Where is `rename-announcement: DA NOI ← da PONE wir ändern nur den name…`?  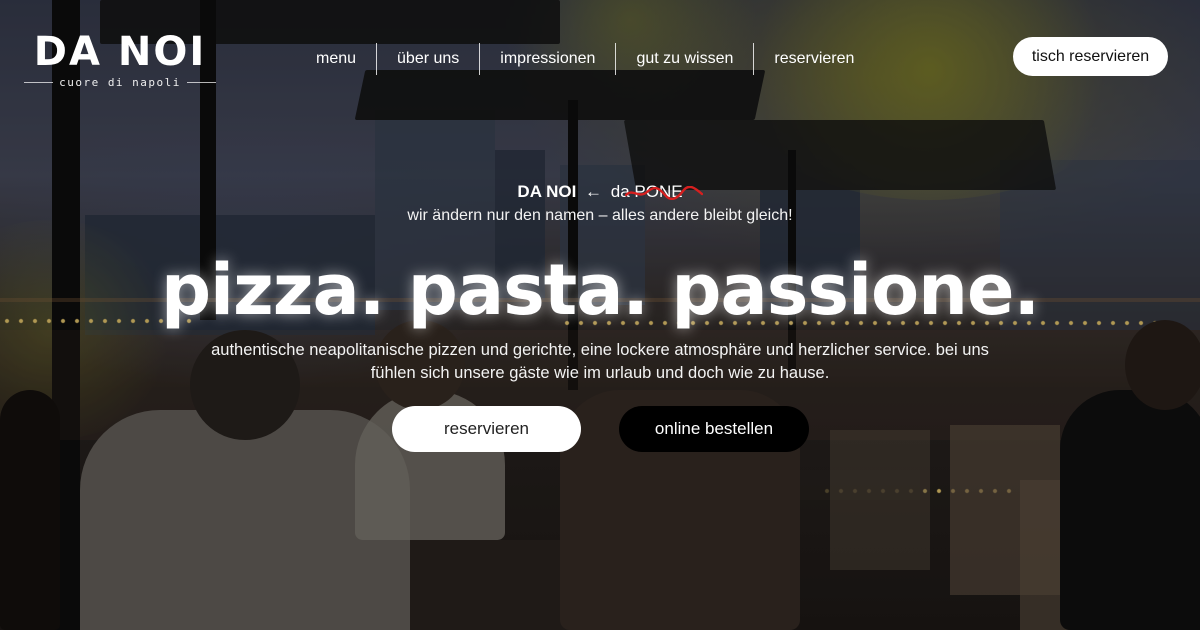 rename-announcement: DA NOI ← da PONE wir ändern nur den name… is located at coordinates (600, 204).